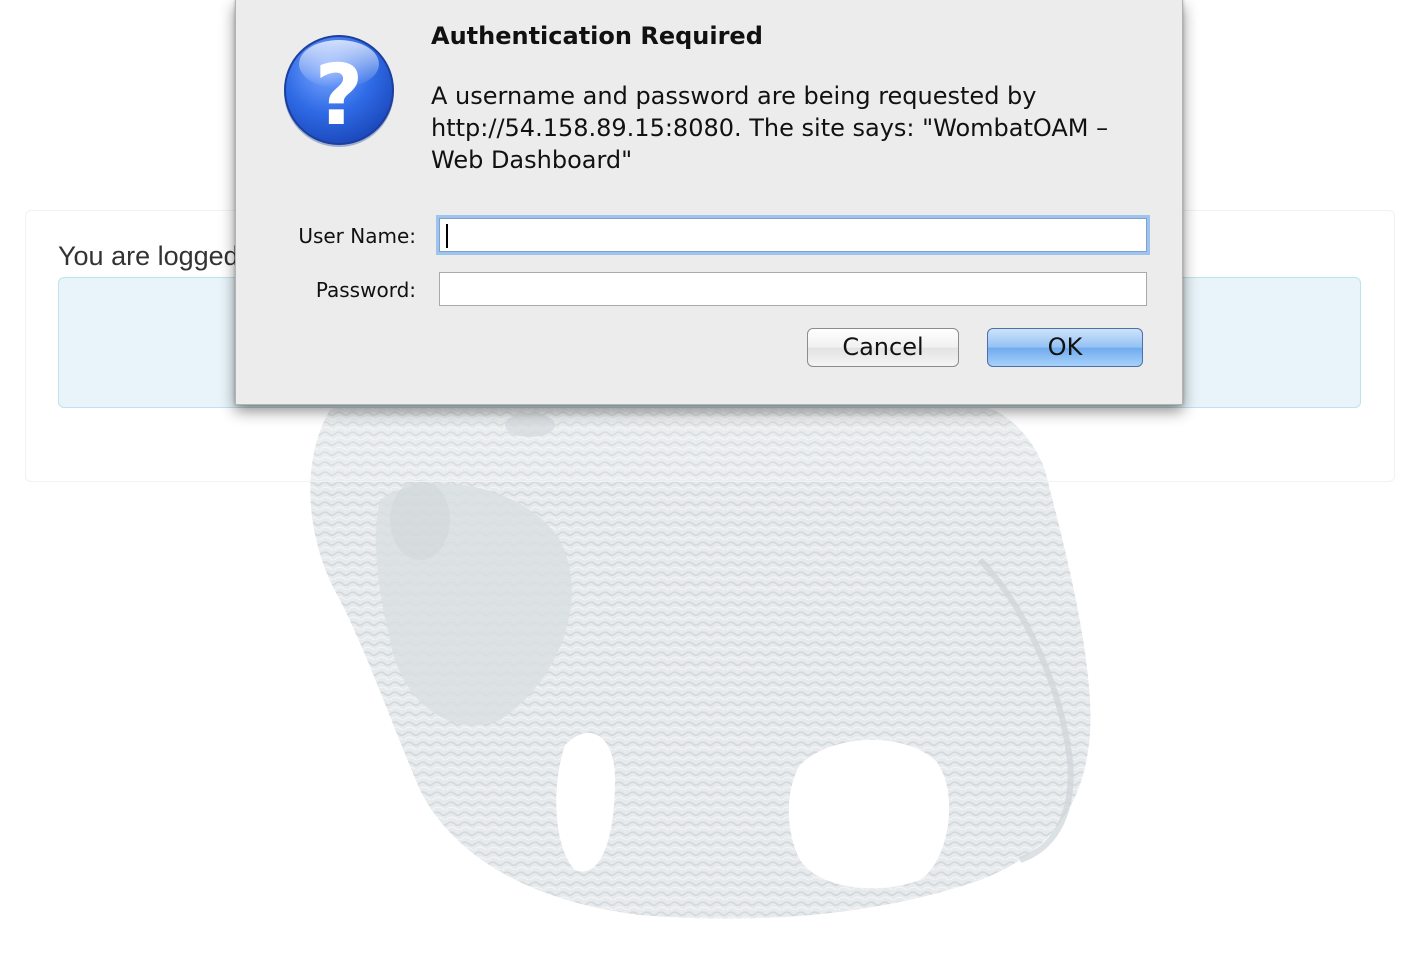 The width and height of the screenshot is (1425, 963). What do you see at coordinates (365, 290) in the screenshot?
I see `password-label: Password:` at bounding box center [365, 290].